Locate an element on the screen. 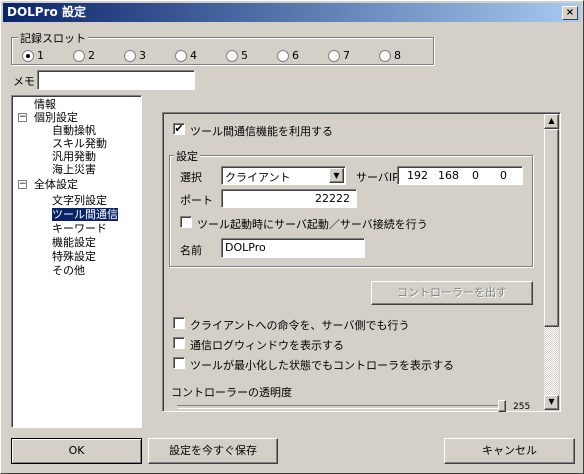 This screenshot has height=474, width=584. port-label: ポート is located at coordinates (196, 200).